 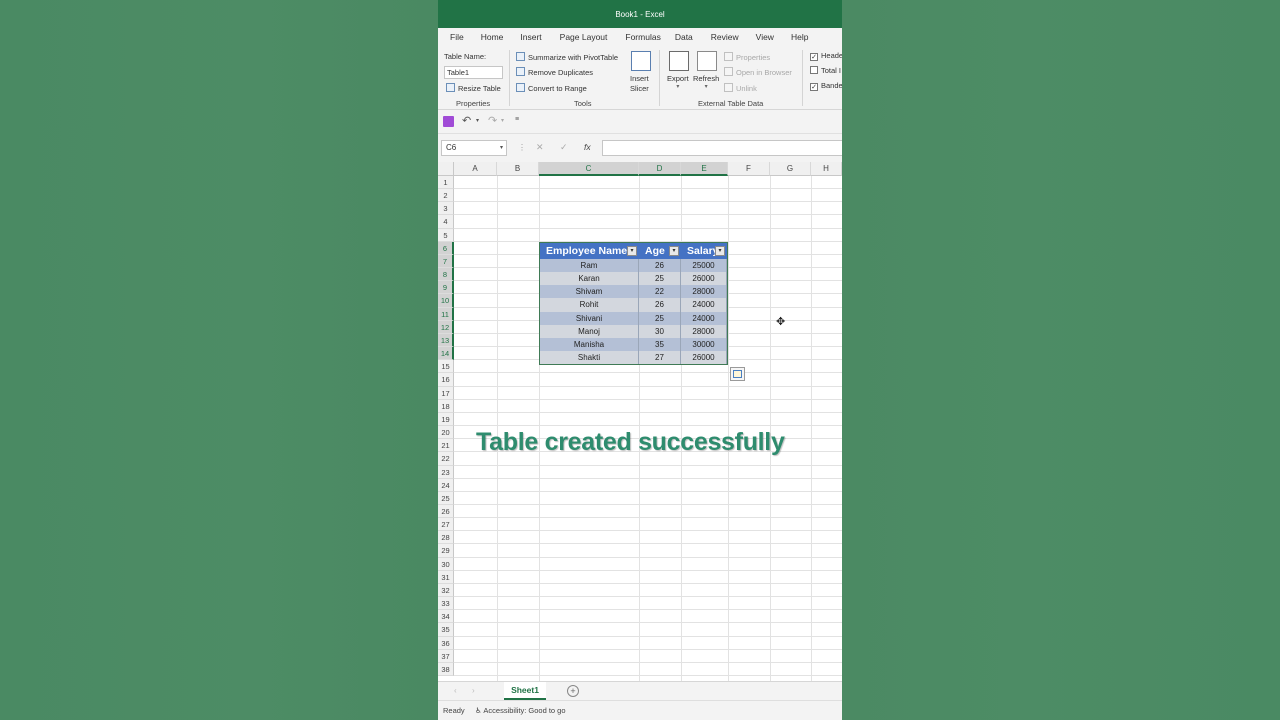 I want to click on column-header-f: F, so click(x=749, y=169).